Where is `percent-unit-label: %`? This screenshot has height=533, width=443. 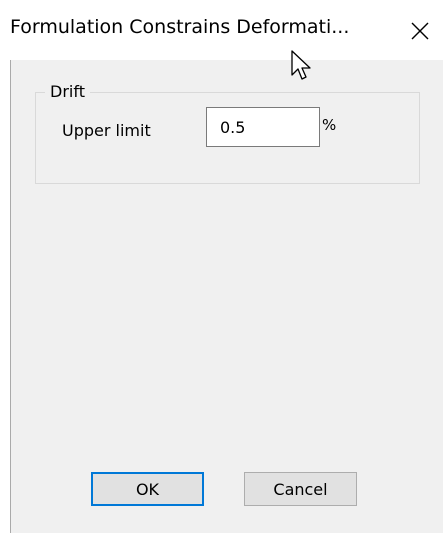 percent-unit-label: % is located at coordinates (329, 125).